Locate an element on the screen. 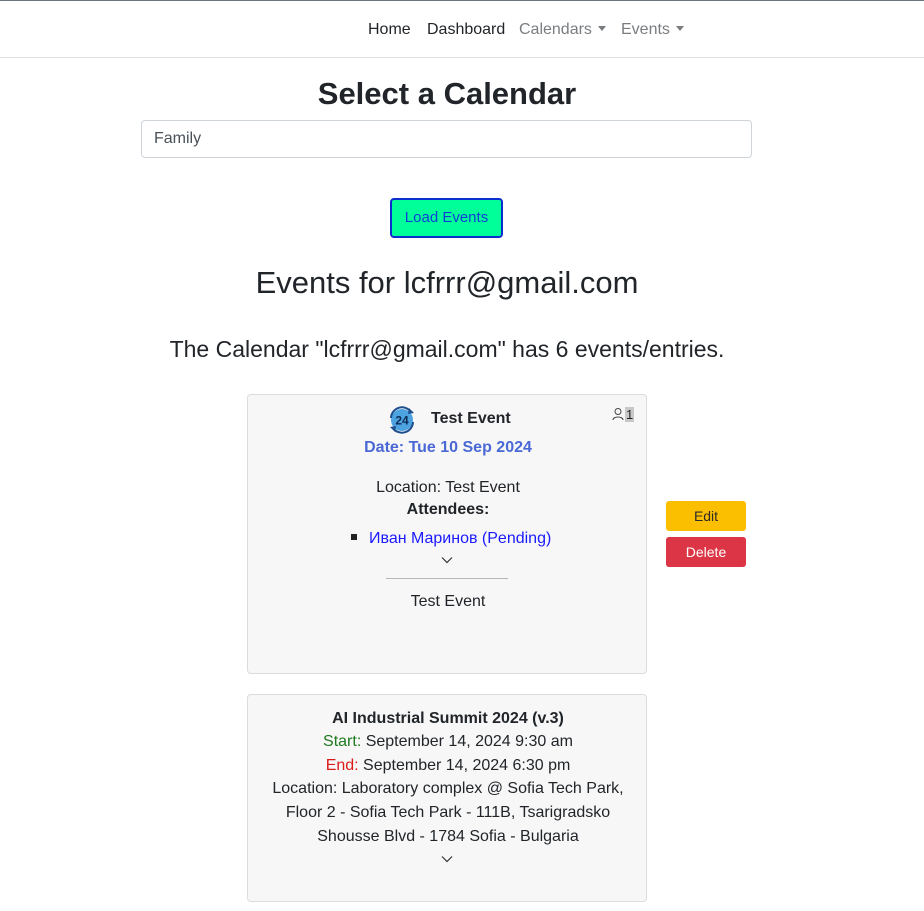  load-events-button: Load Events is located at coordinates (446, 218).